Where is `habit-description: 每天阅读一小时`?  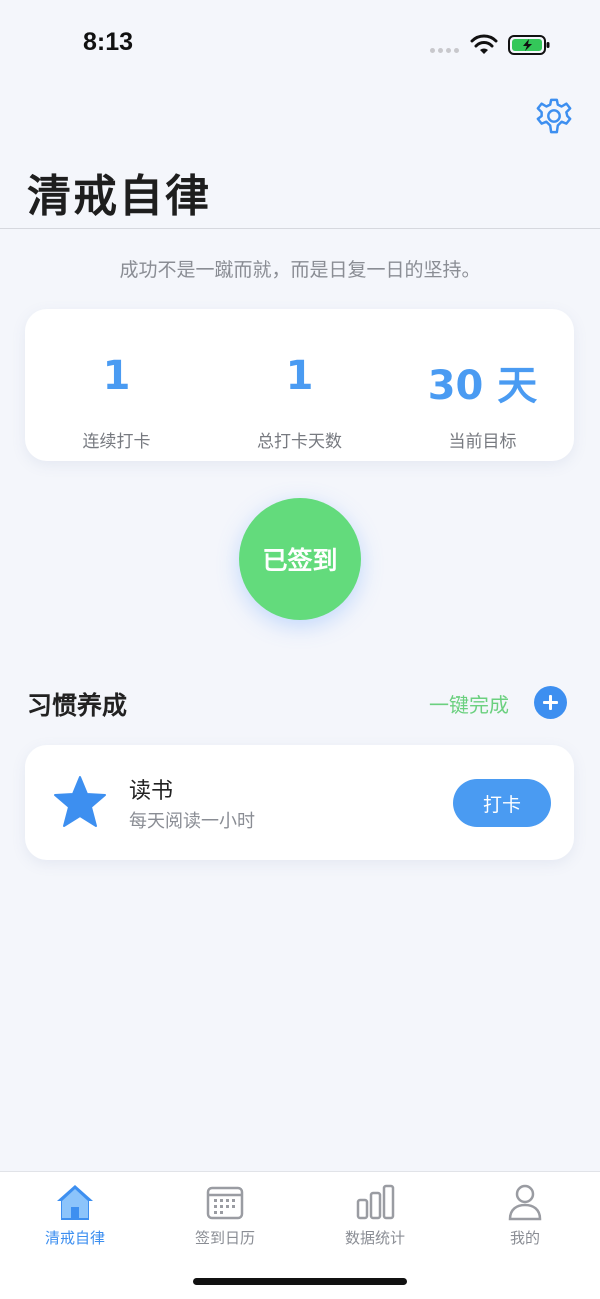 habit-description: 每天阅读一小时 is located at coordinates (192, 821).